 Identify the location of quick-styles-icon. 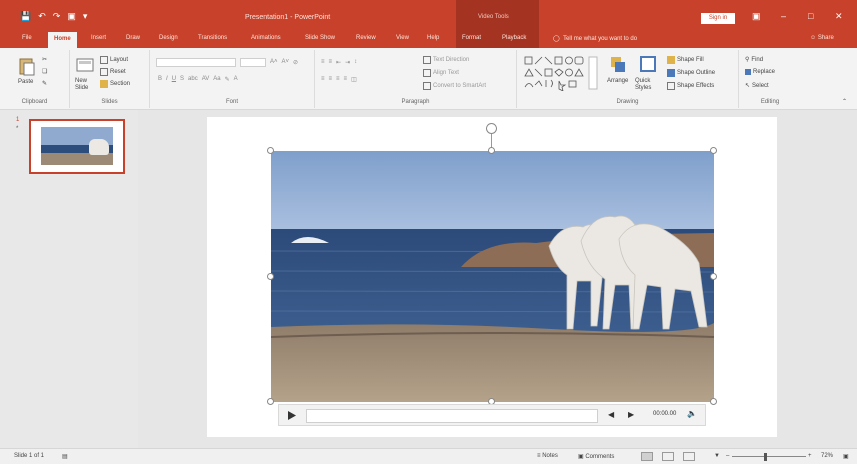
(648, 65).